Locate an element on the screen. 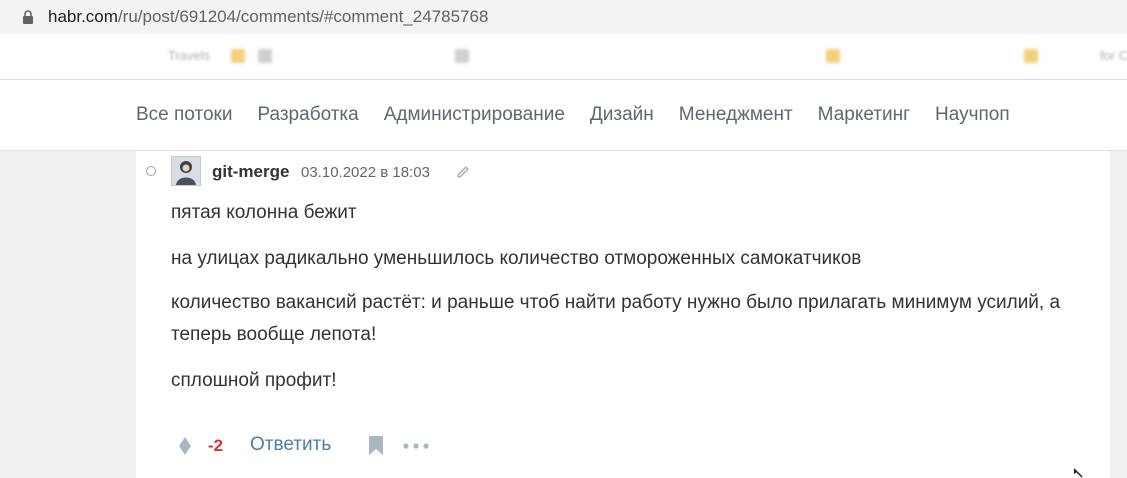 The width and height of the screenshot is (1127, 478). more-options-icon is located at coordinates (416, 446).